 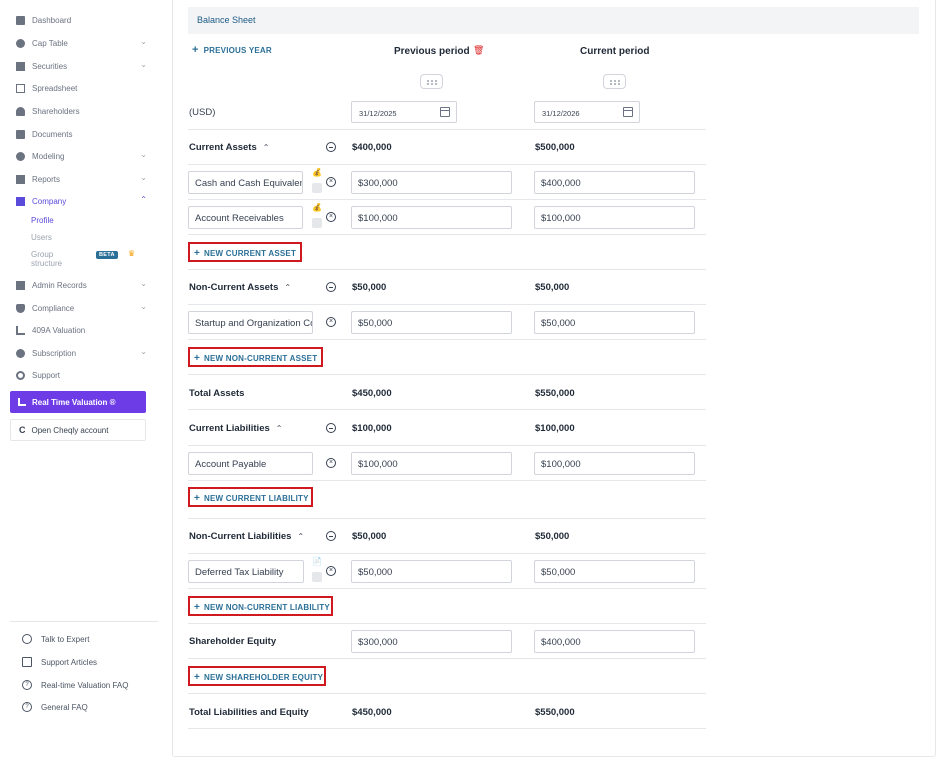 I want to click on general-faq-link: ? General FAQ, so click(x=55, y=707).